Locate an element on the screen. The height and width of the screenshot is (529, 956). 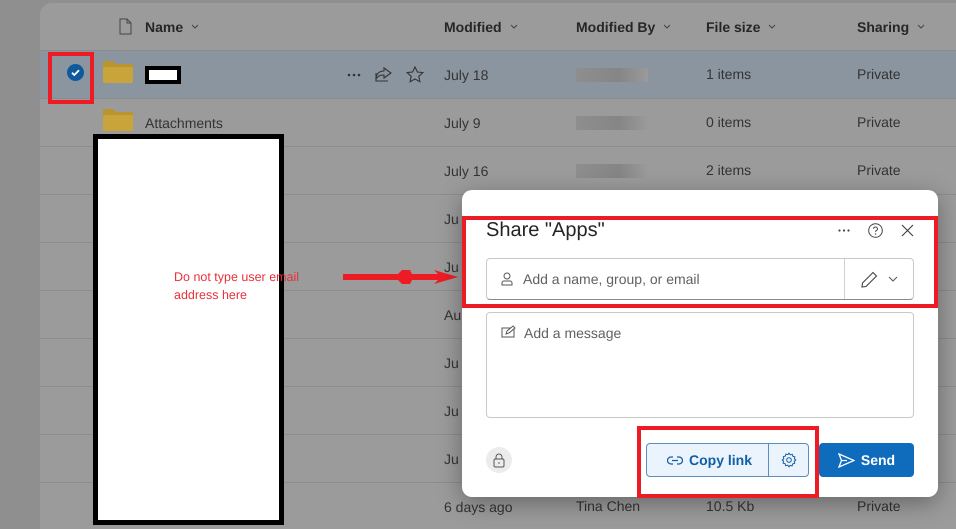
modified-date: Au is located at coordinates (453, 314).